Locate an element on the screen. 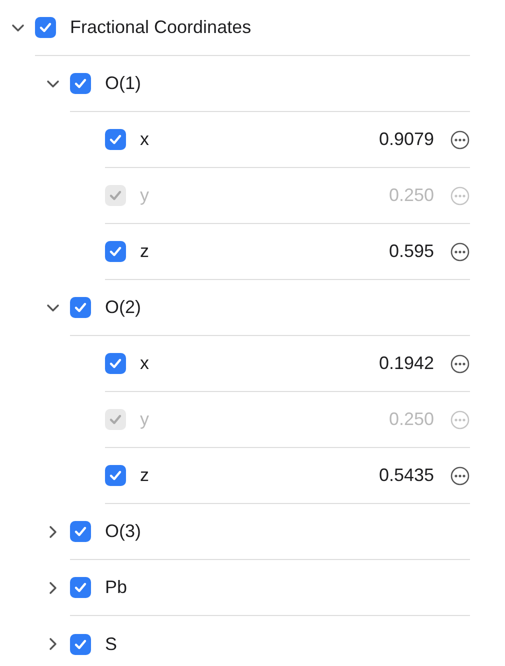 The image size is (505, 666). row-label: O(2) is located at coordinates (123, 307).